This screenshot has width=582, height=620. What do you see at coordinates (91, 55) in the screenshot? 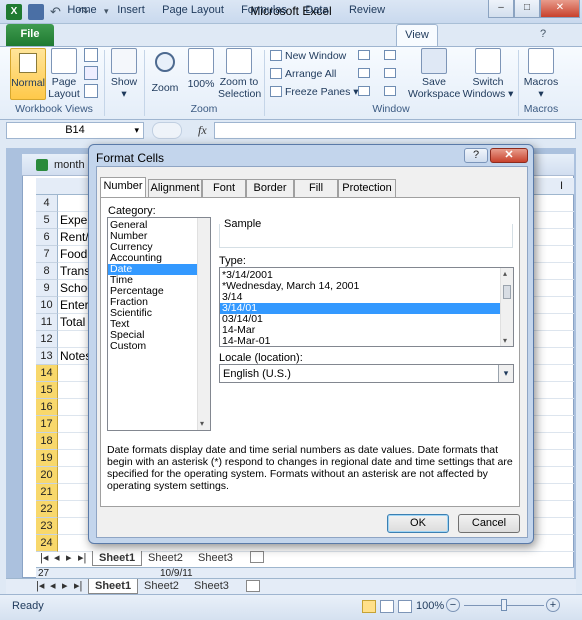
I see `page-break-preview-icon` at bounding box center [91, 55].